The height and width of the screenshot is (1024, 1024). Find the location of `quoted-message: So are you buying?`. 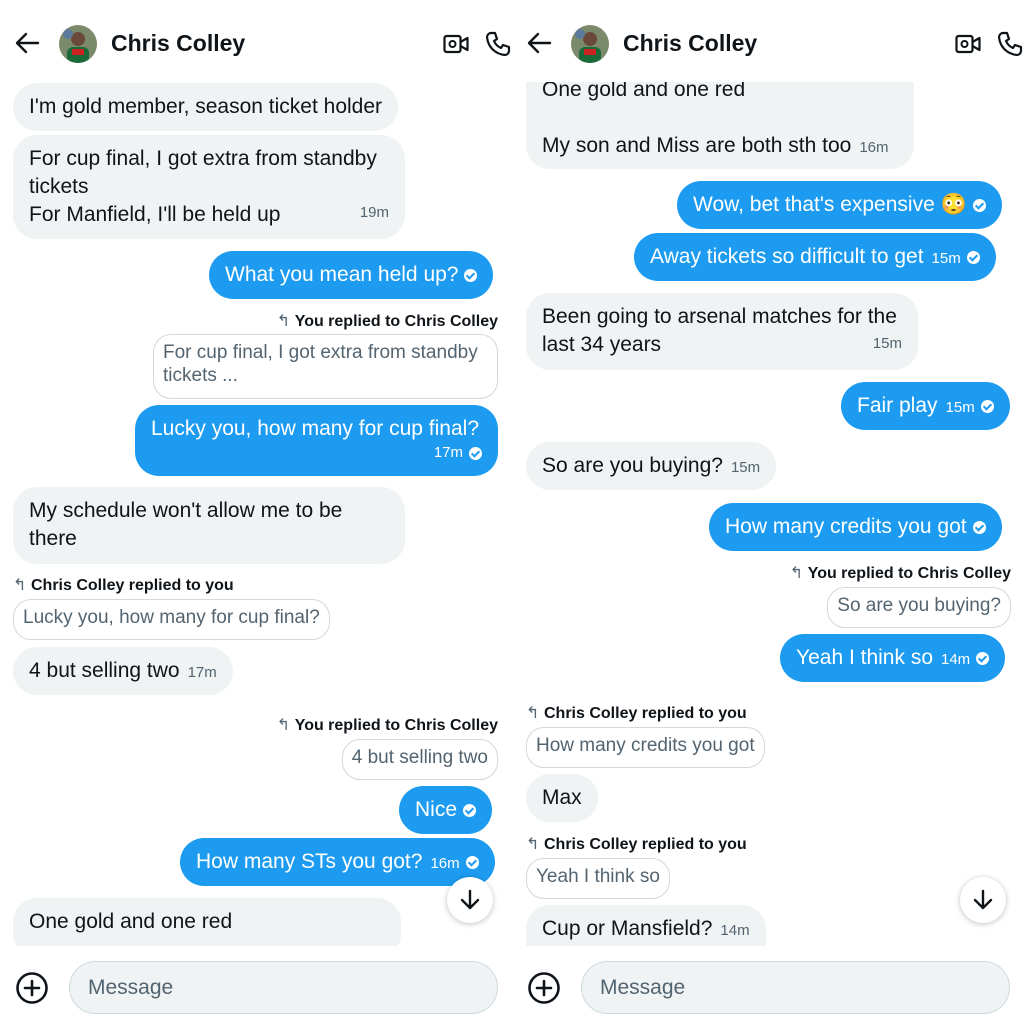

quoted-message: So are you buying? is located at coordinates (919, 607).